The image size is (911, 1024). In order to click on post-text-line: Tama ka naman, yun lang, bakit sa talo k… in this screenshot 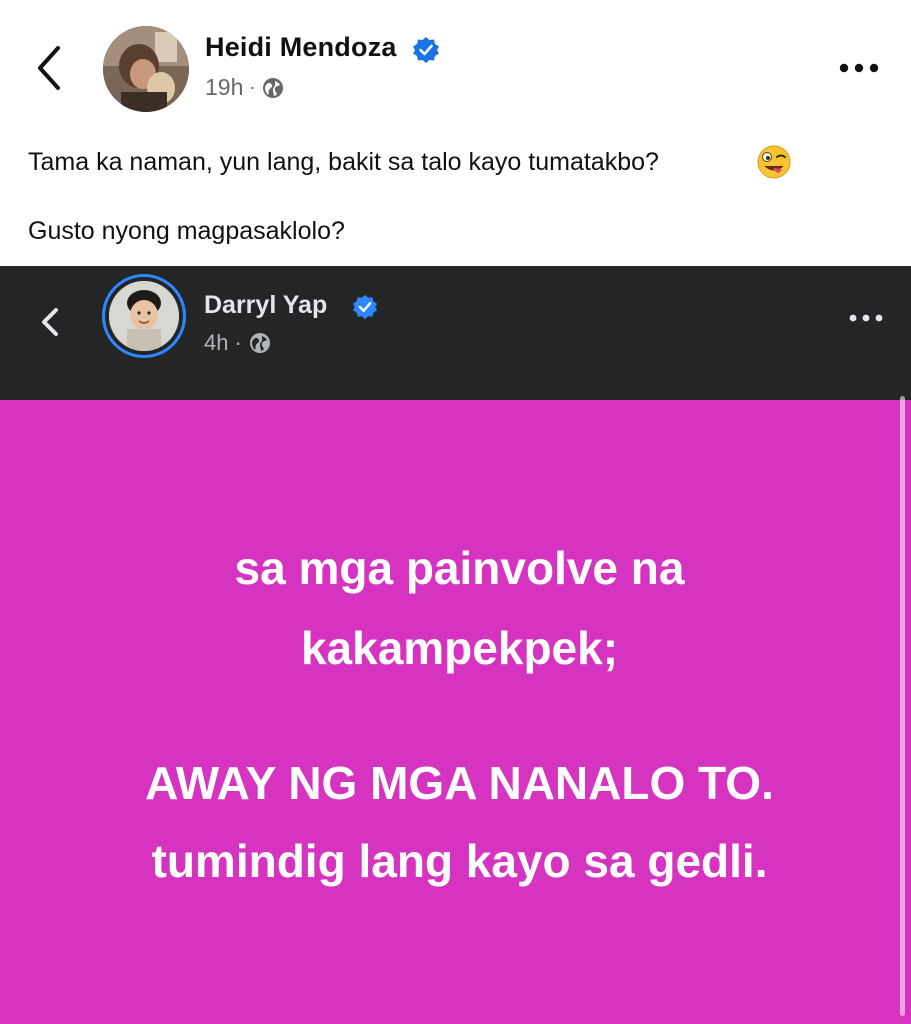, I will do `click(343, 162)`.